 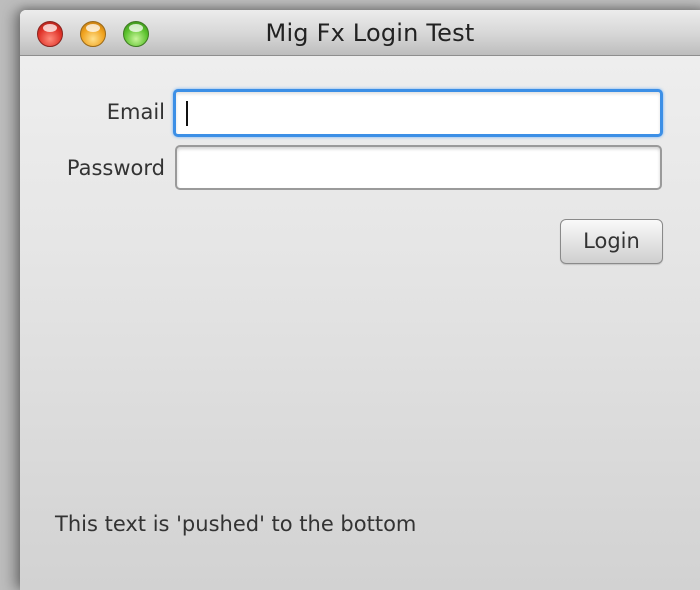 What do you see at coordinates (611, 241) in the screenshot?
I see `login-button: Login` at bounding box center [611, 241].